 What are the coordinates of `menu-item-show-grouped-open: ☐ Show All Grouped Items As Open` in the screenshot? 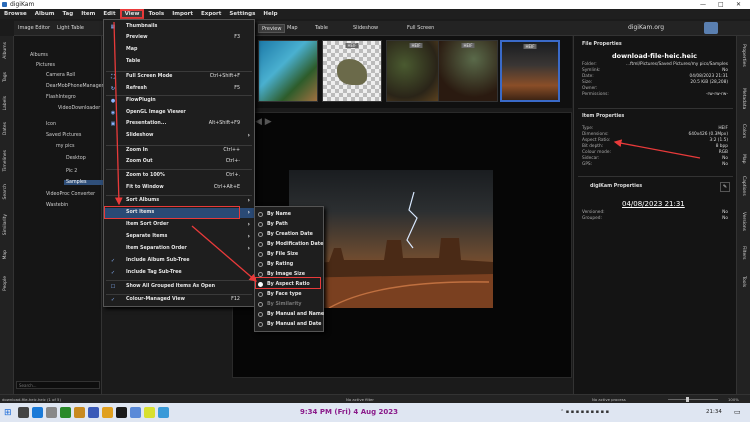 It's located at (179, 287).